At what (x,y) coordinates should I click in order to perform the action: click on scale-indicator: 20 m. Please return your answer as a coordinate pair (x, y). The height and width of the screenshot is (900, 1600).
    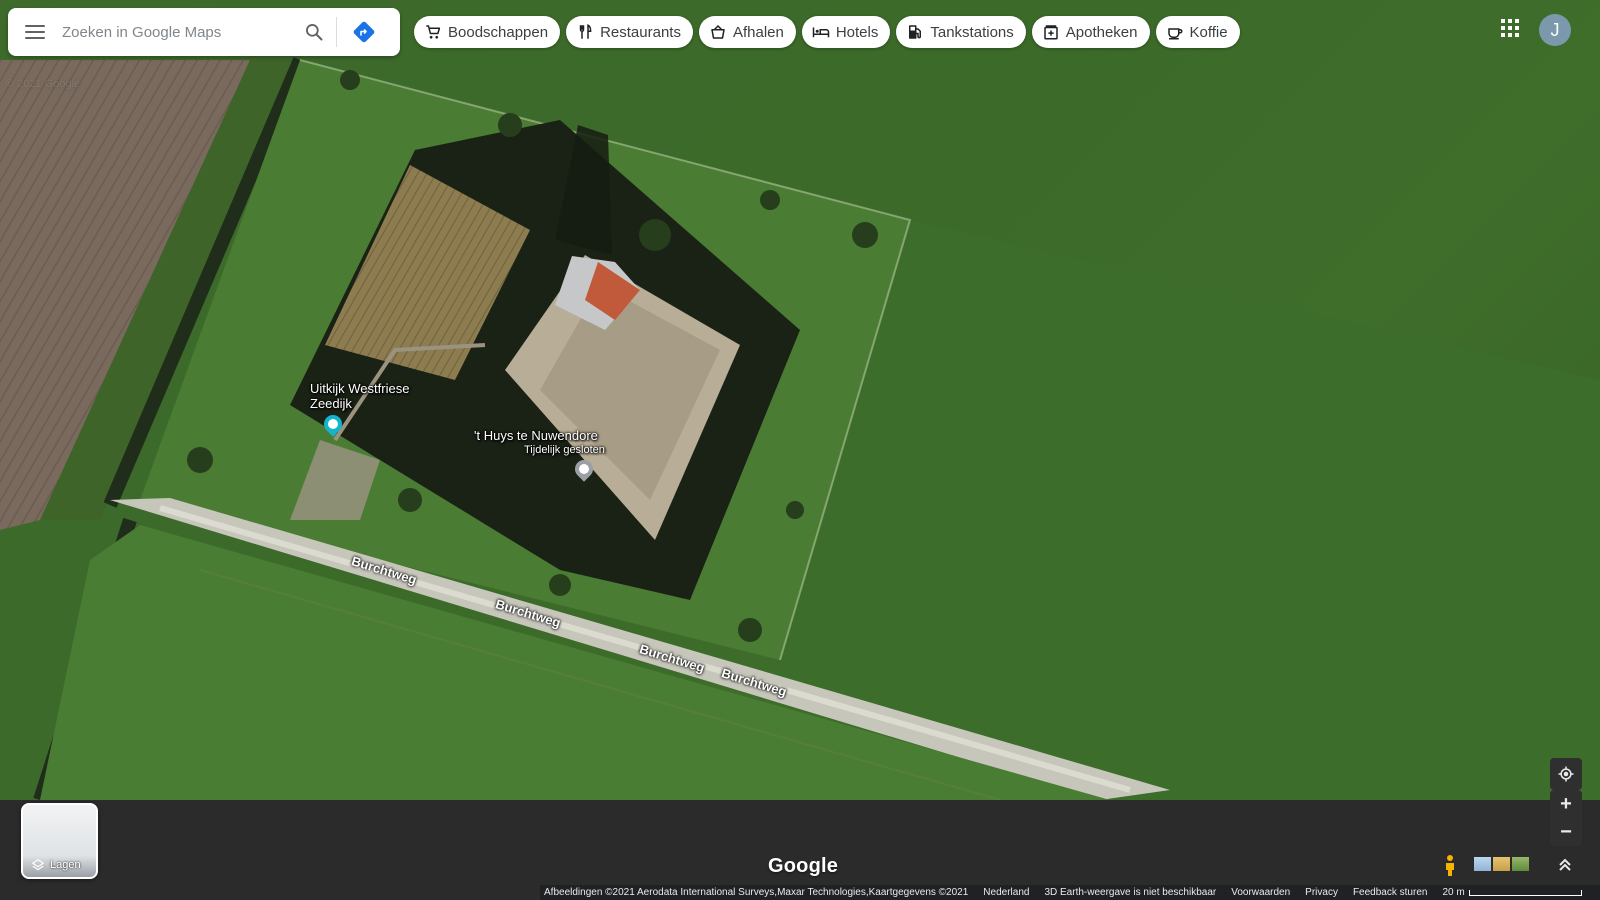
    Looking at the image, I should click on (1512, 892).